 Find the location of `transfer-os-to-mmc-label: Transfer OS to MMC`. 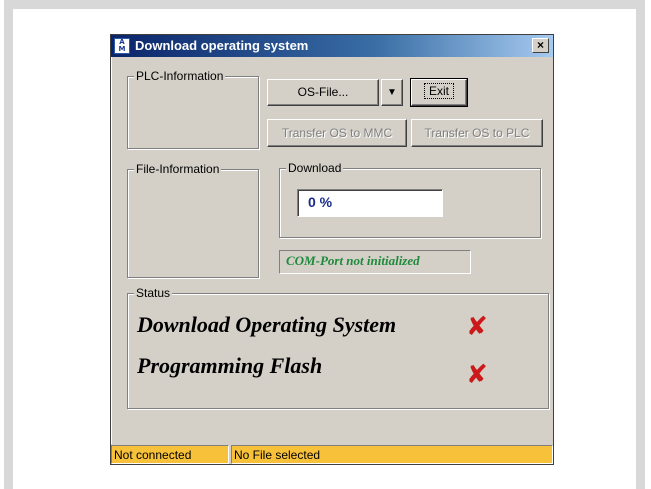

transfer-os-to-mmc-label: Transfer OS to MMC is located at coordinates (337, 133).